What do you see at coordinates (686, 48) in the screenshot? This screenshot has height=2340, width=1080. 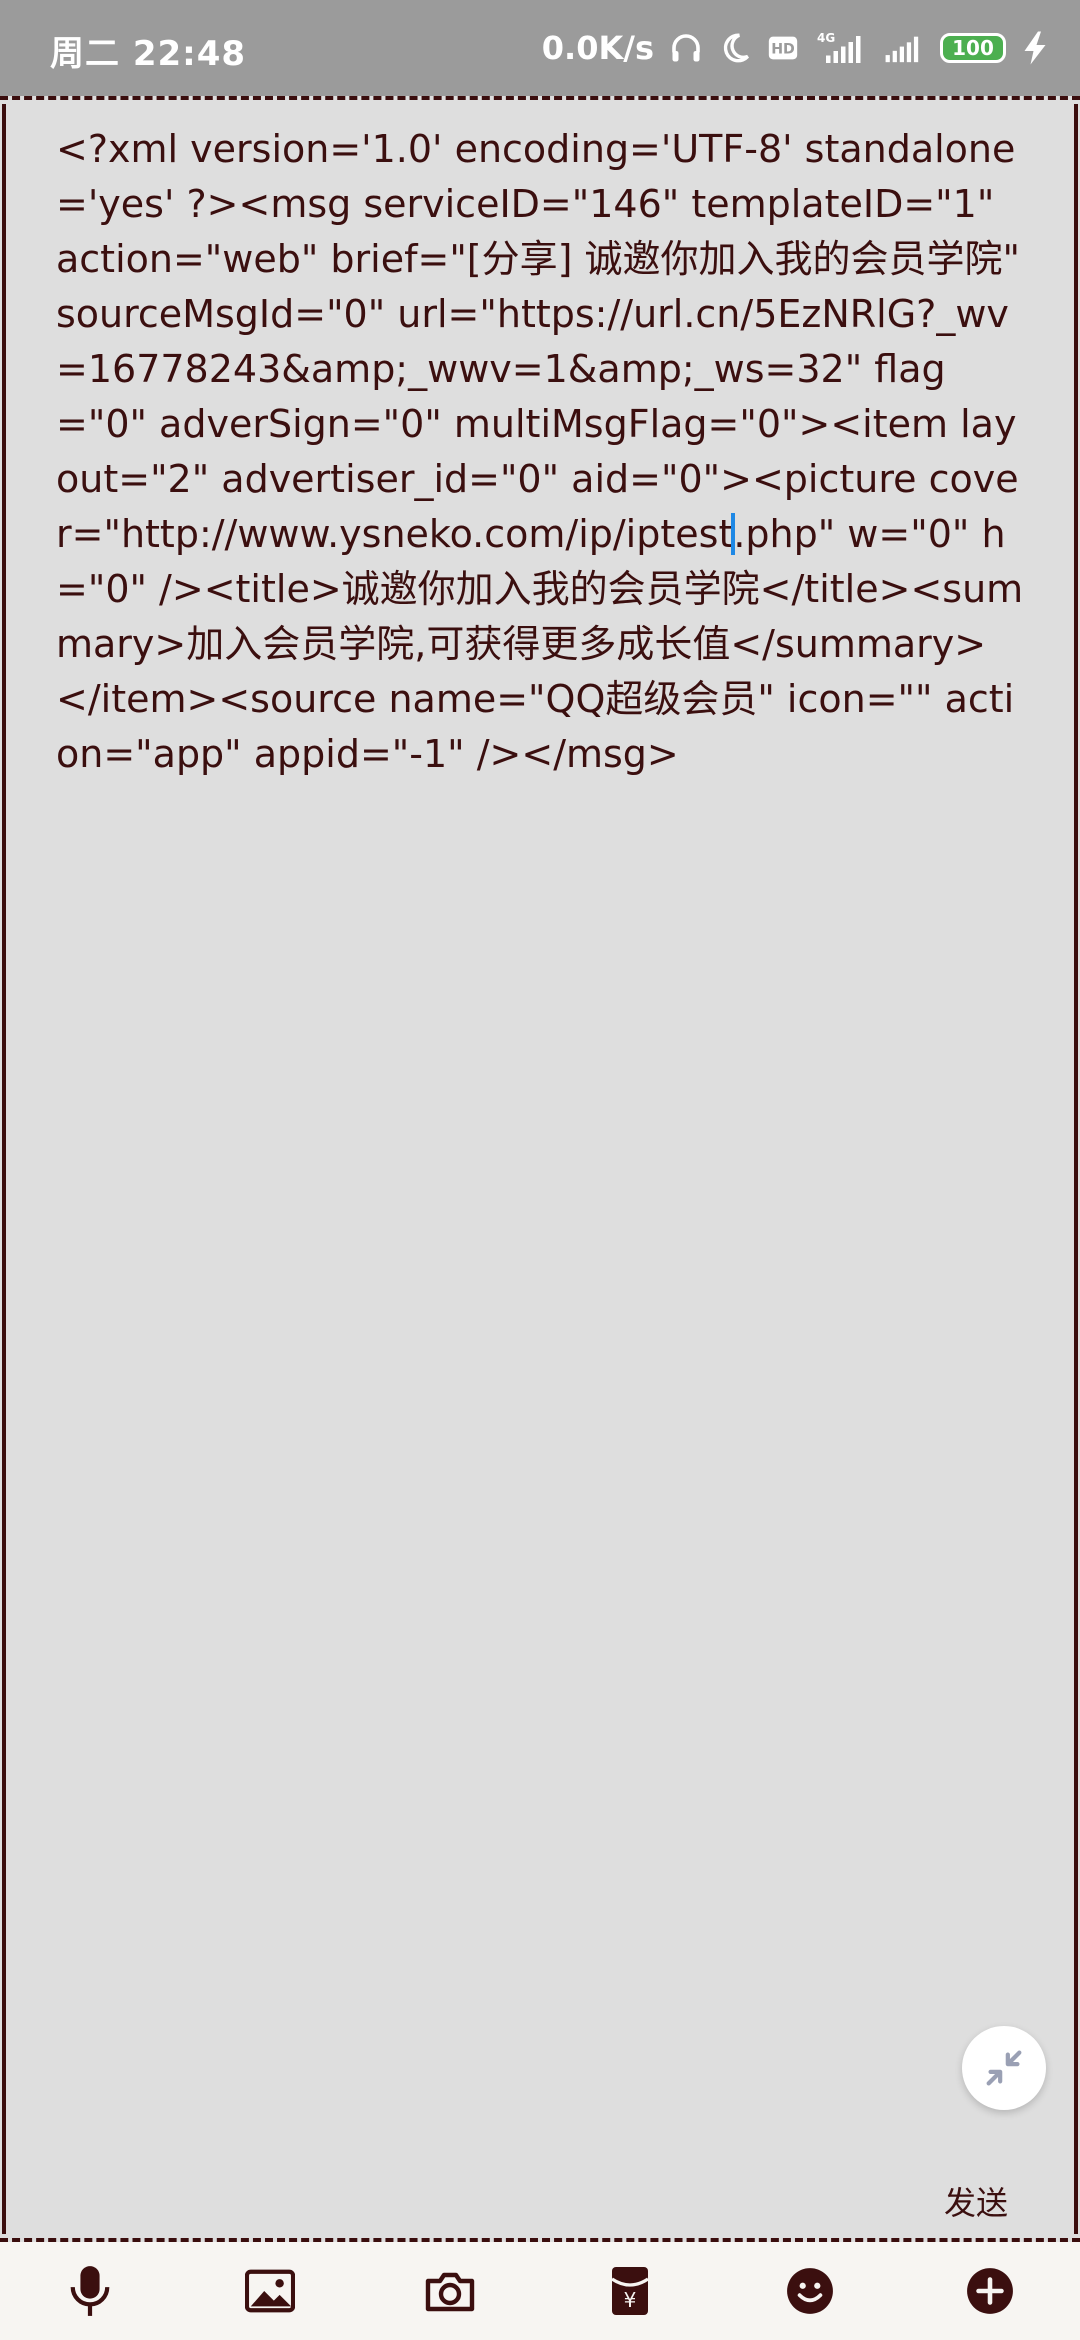 I see `headphones-icon` at bounding box center [686, 48].